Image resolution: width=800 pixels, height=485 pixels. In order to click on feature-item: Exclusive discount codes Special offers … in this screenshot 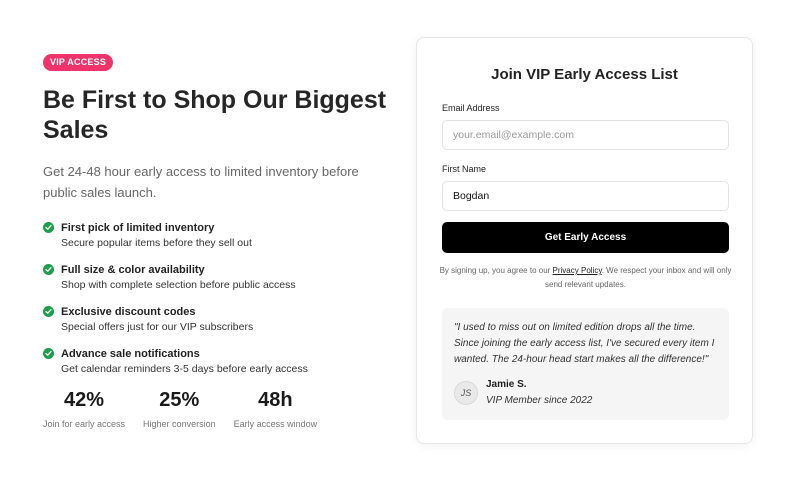, I will do `click(215, 319)`.